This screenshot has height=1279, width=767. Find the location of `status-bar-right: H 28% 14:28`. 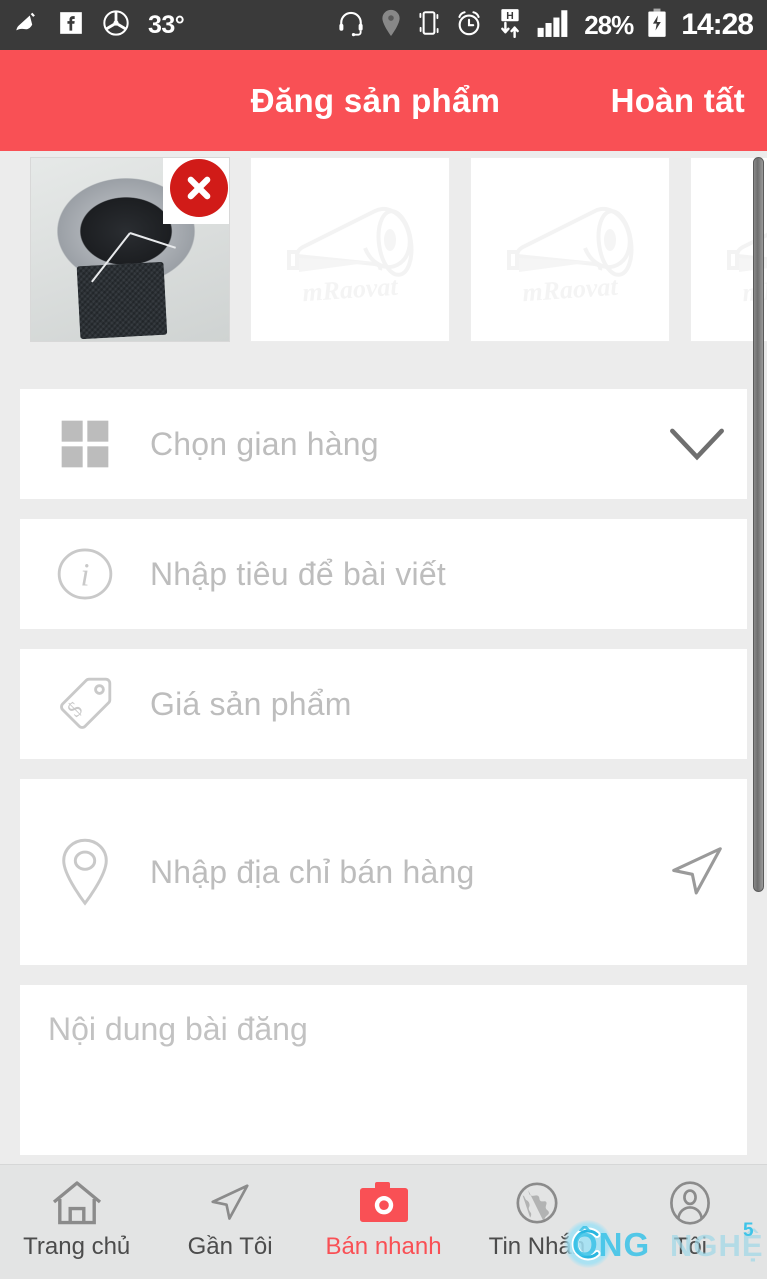

status-bar-right: H 28% 14:28 is located at coordinates (545, 25).